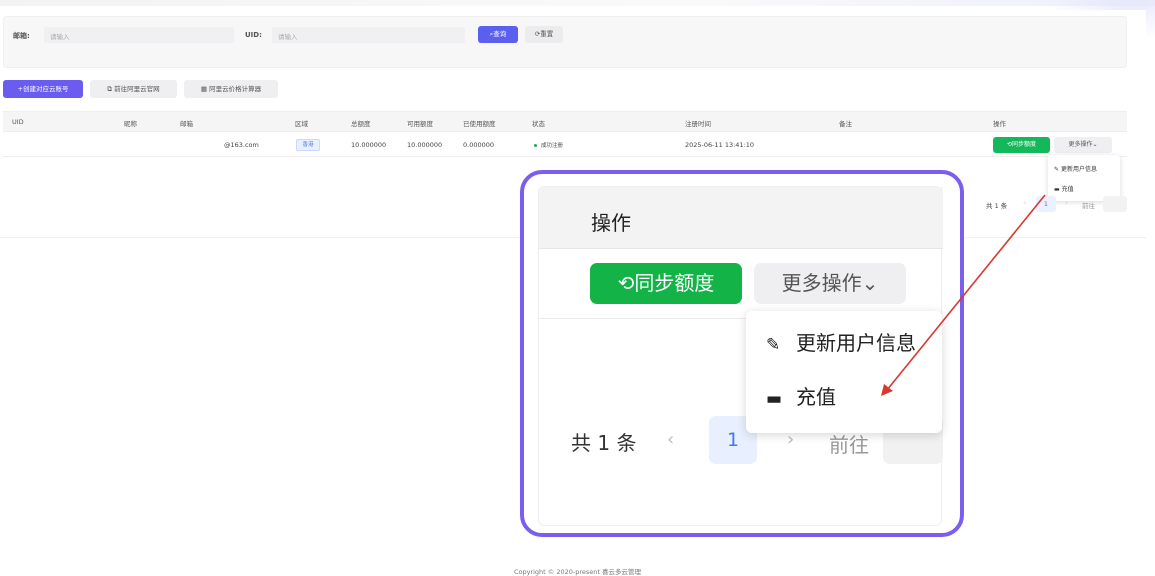 The image size is (1155, 576). What do you see at coordinates (241, 145) in the screenshot?
I see `cell-email: @163.com` at bounding box center [241, 145].